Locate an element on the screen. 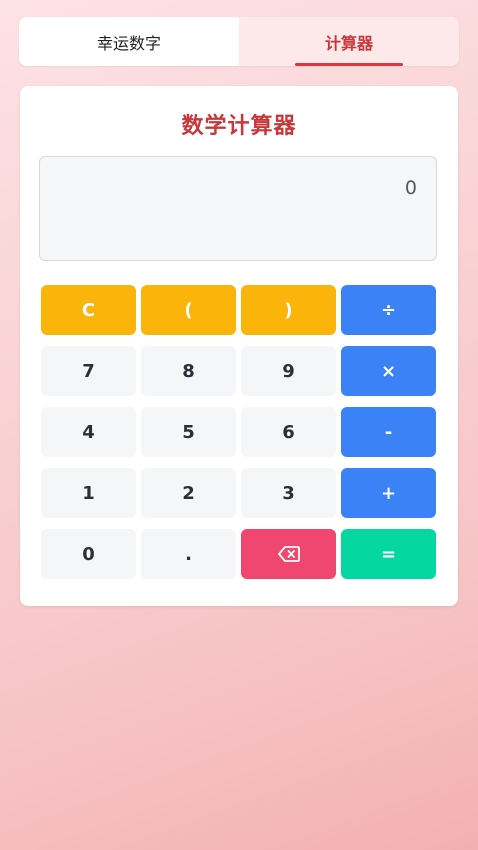 The image size is (478, 850). calculator-display: 0 is located at coordinates (238, 208).